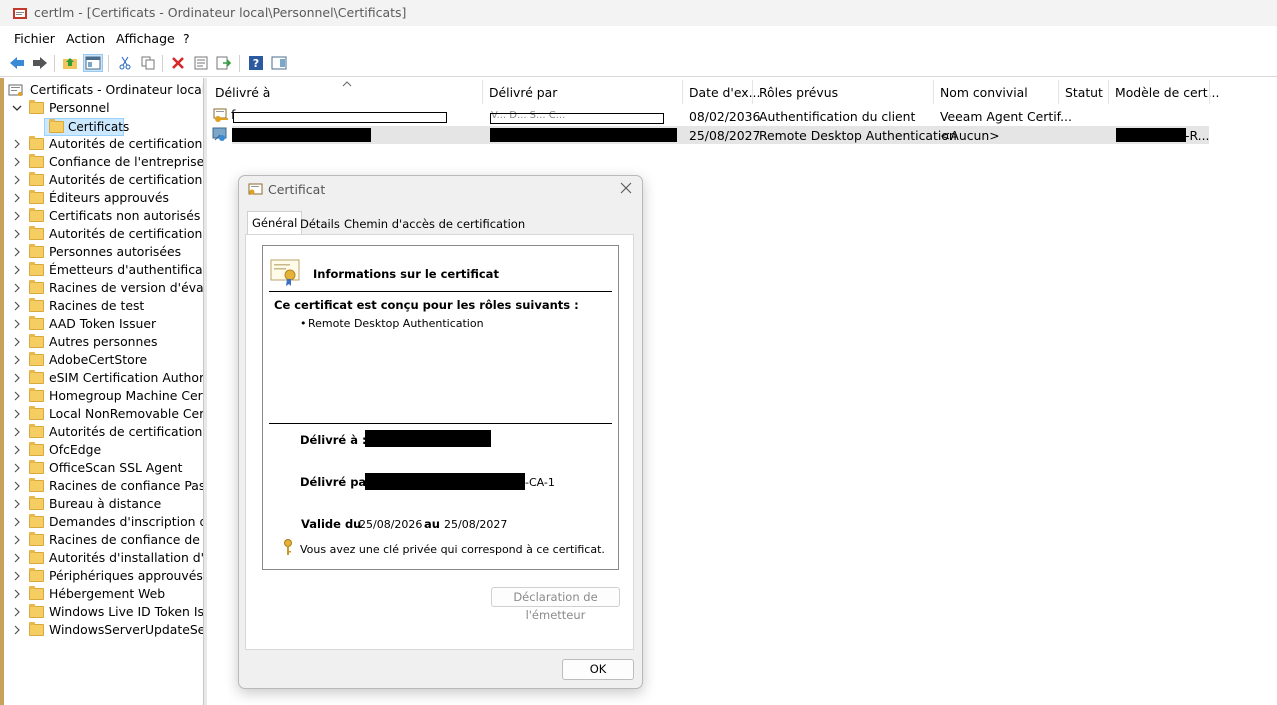 The width and height of the screenshot is (1277, 705). What do you see at coordinates (103, 323) in the screenshot?
I see `tree-item-label: AAD Token Issuer` at bounding box center [103, 323].